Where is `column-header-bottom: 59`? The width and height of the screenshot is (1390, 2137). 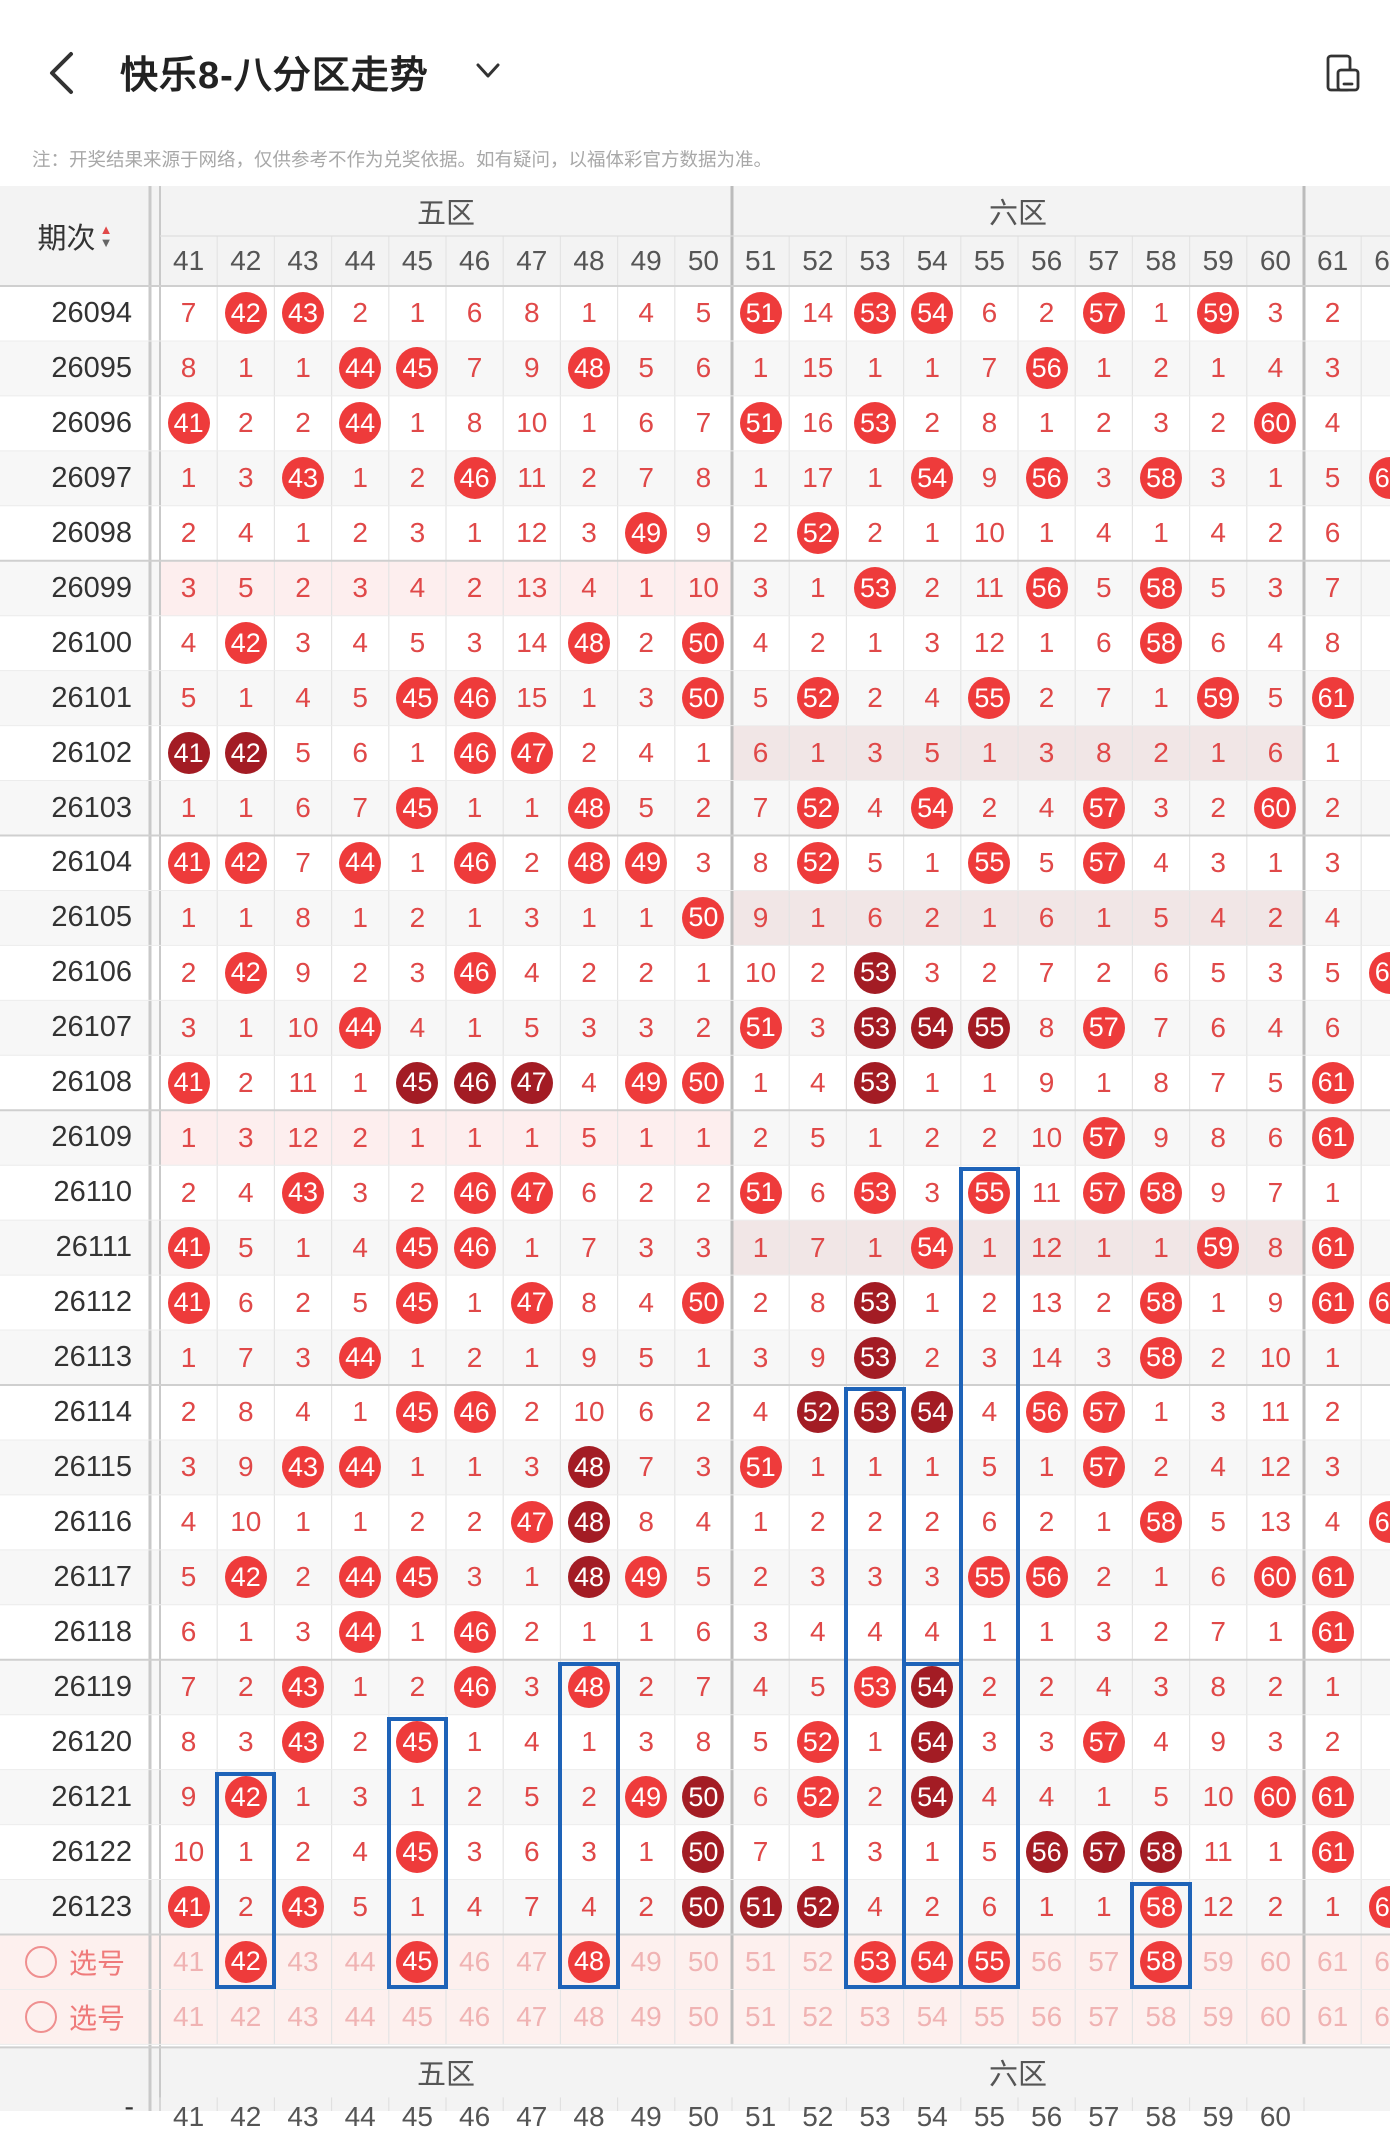 column-header-bottom: 59 is located at coordinates (1218, 2117).